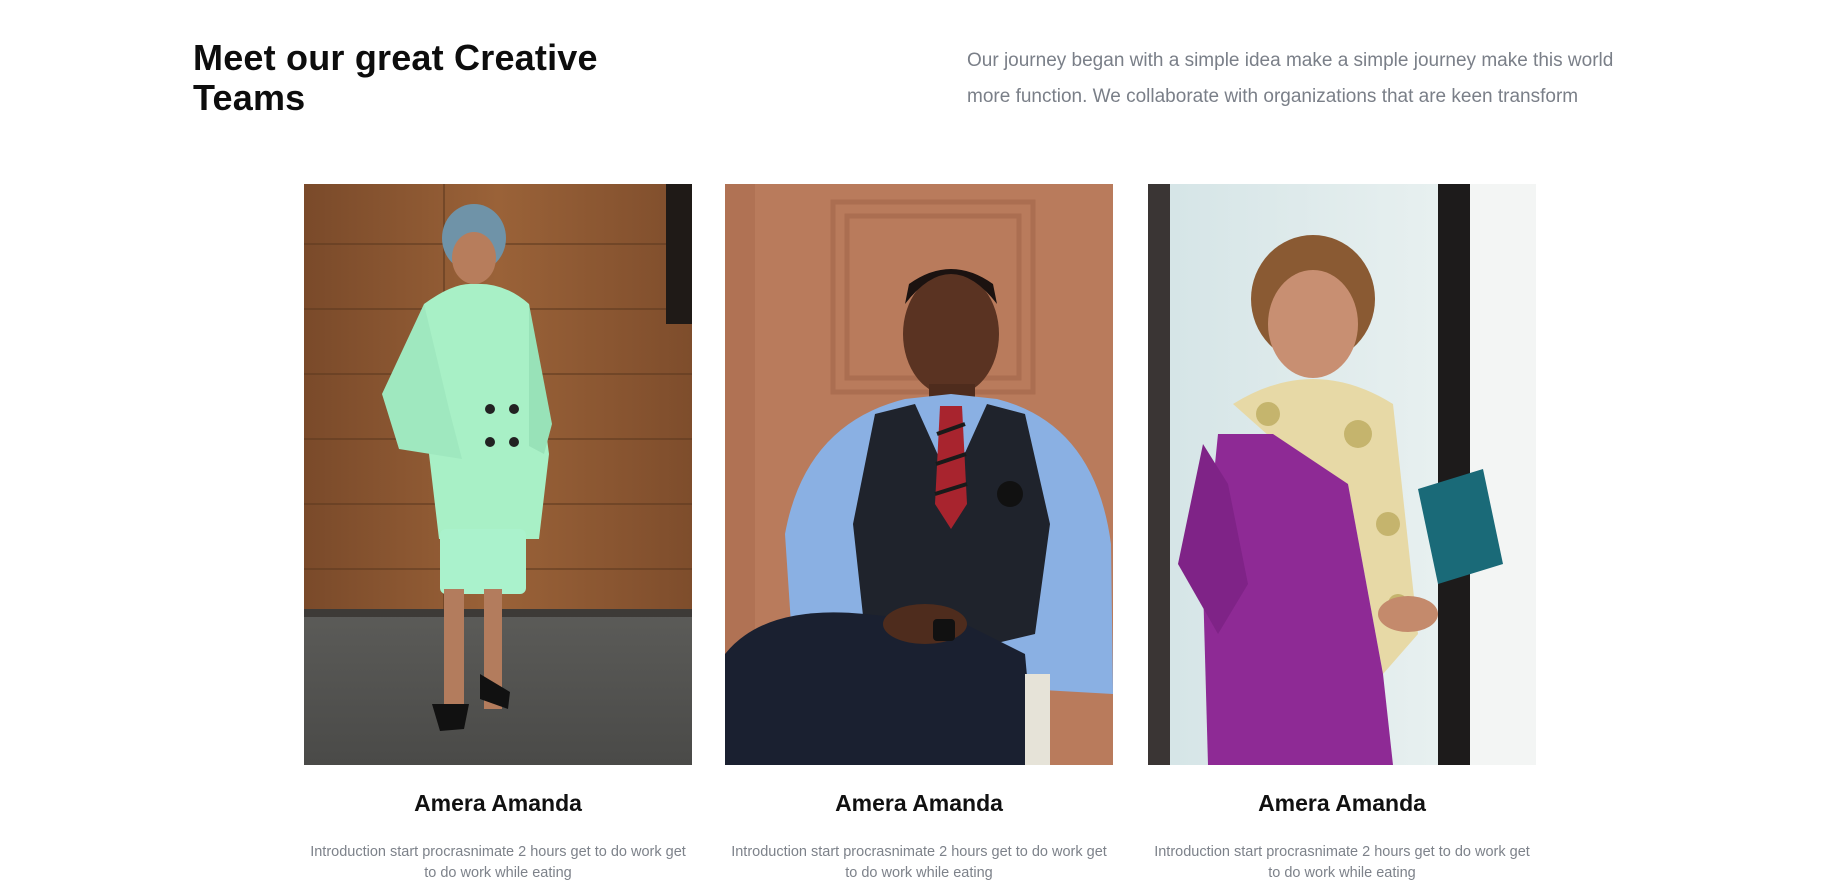 The height and width of the screenshot is (884, 1837). I want to click on section-title: Meet our great Creative Teams, so click(395, 77).